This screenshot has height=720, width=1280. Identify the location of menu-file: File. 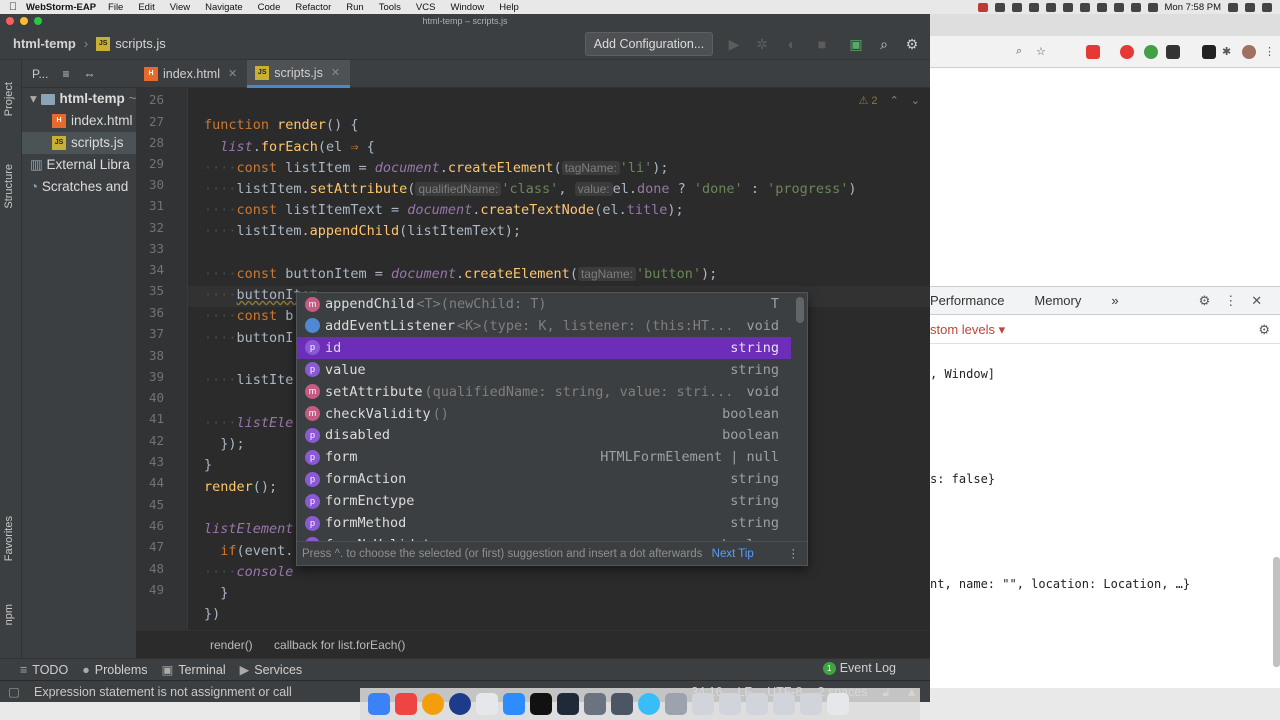
(115, 7).